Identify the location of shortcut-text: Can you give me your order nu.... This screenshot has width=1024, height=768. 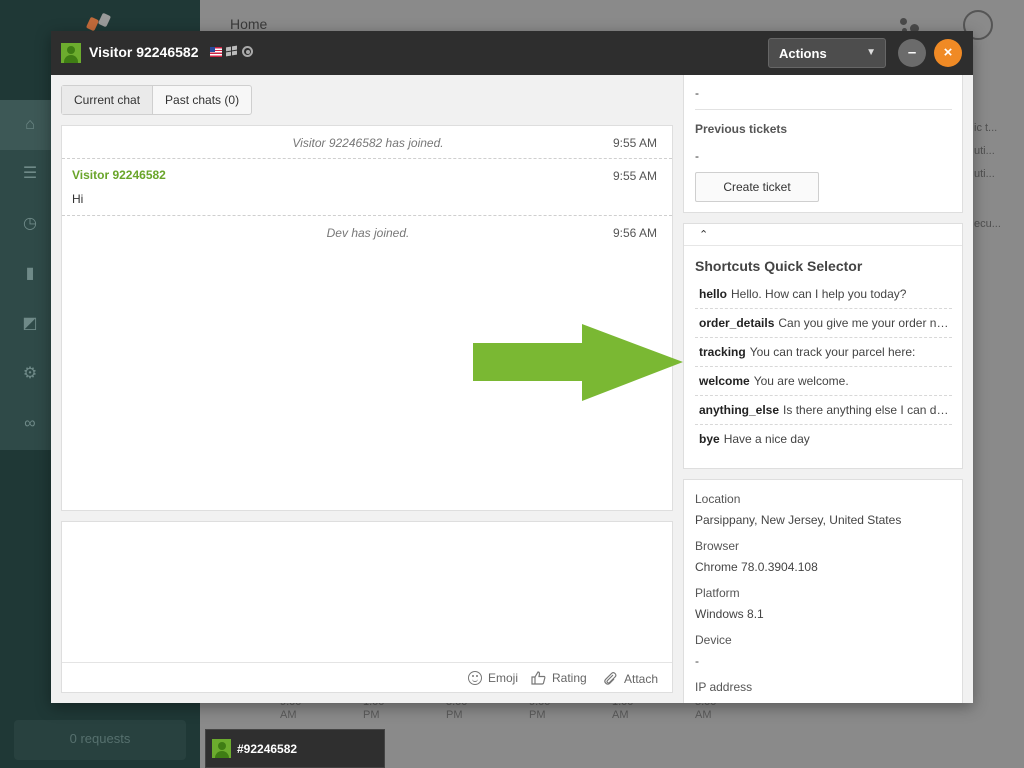
(865, 323).